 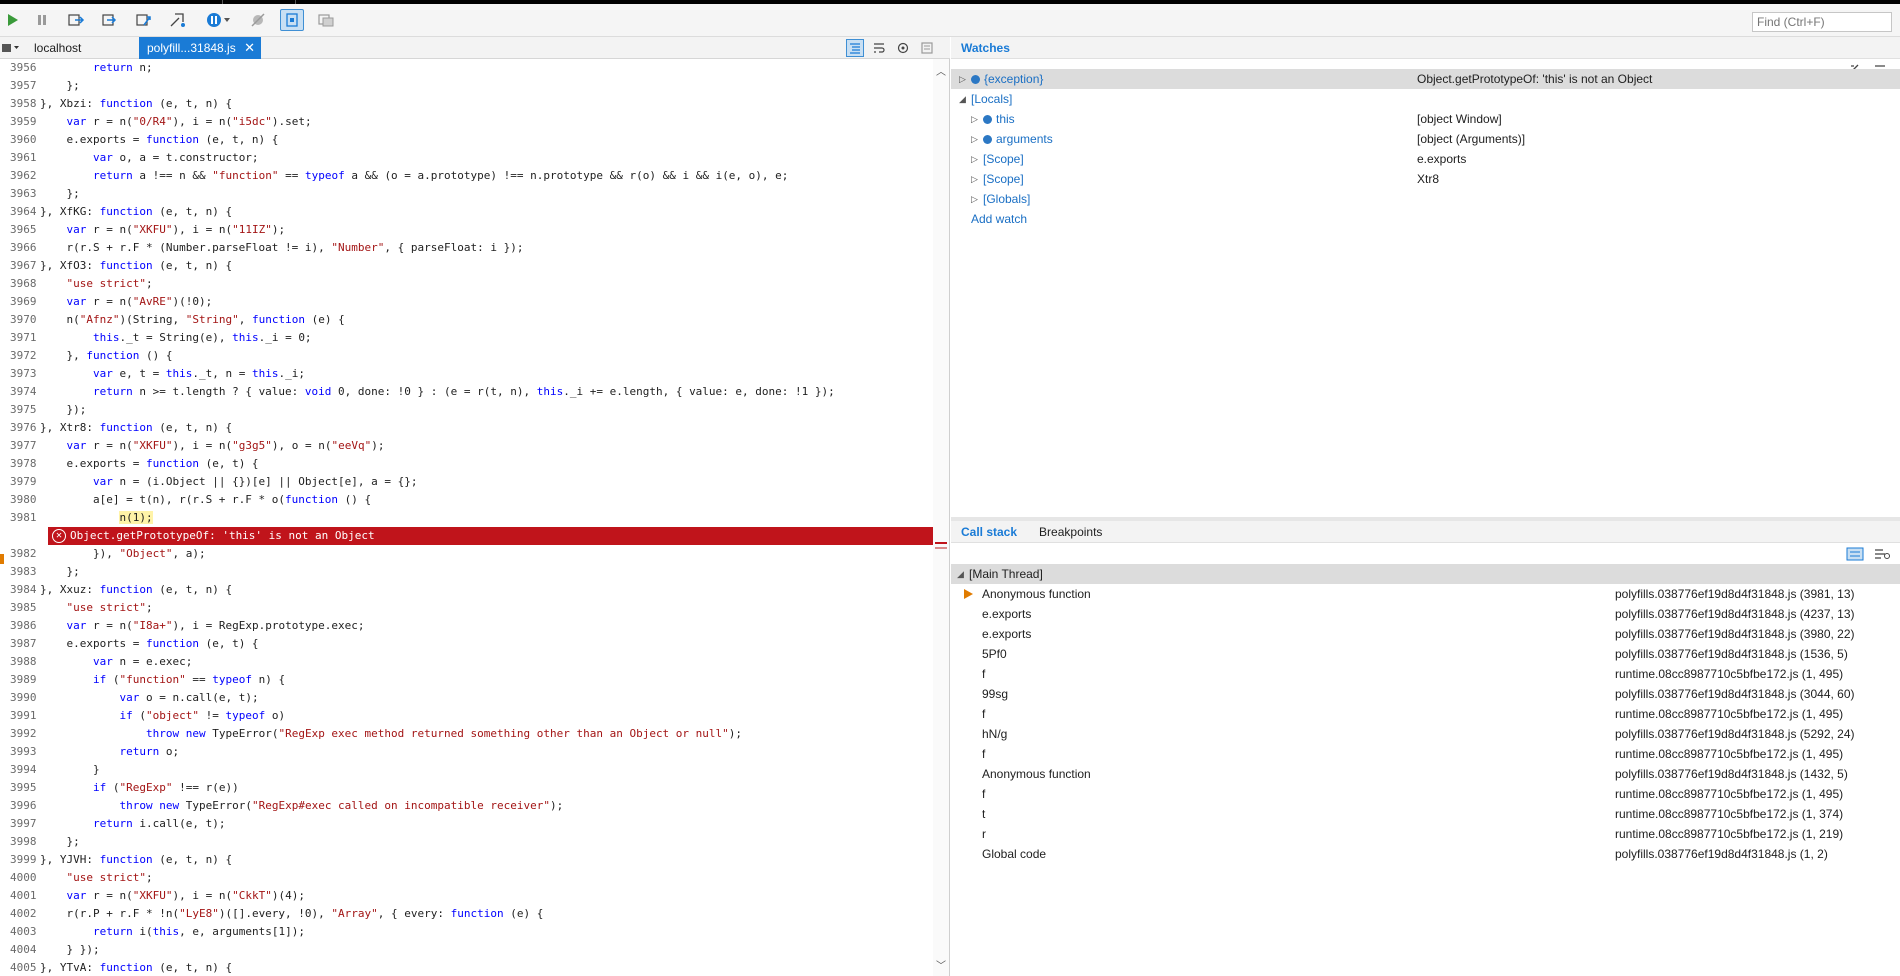 What do you see at coordinates (12, 20) in the screenshot?
I see `continue-button` at bounding box center [12, 20].